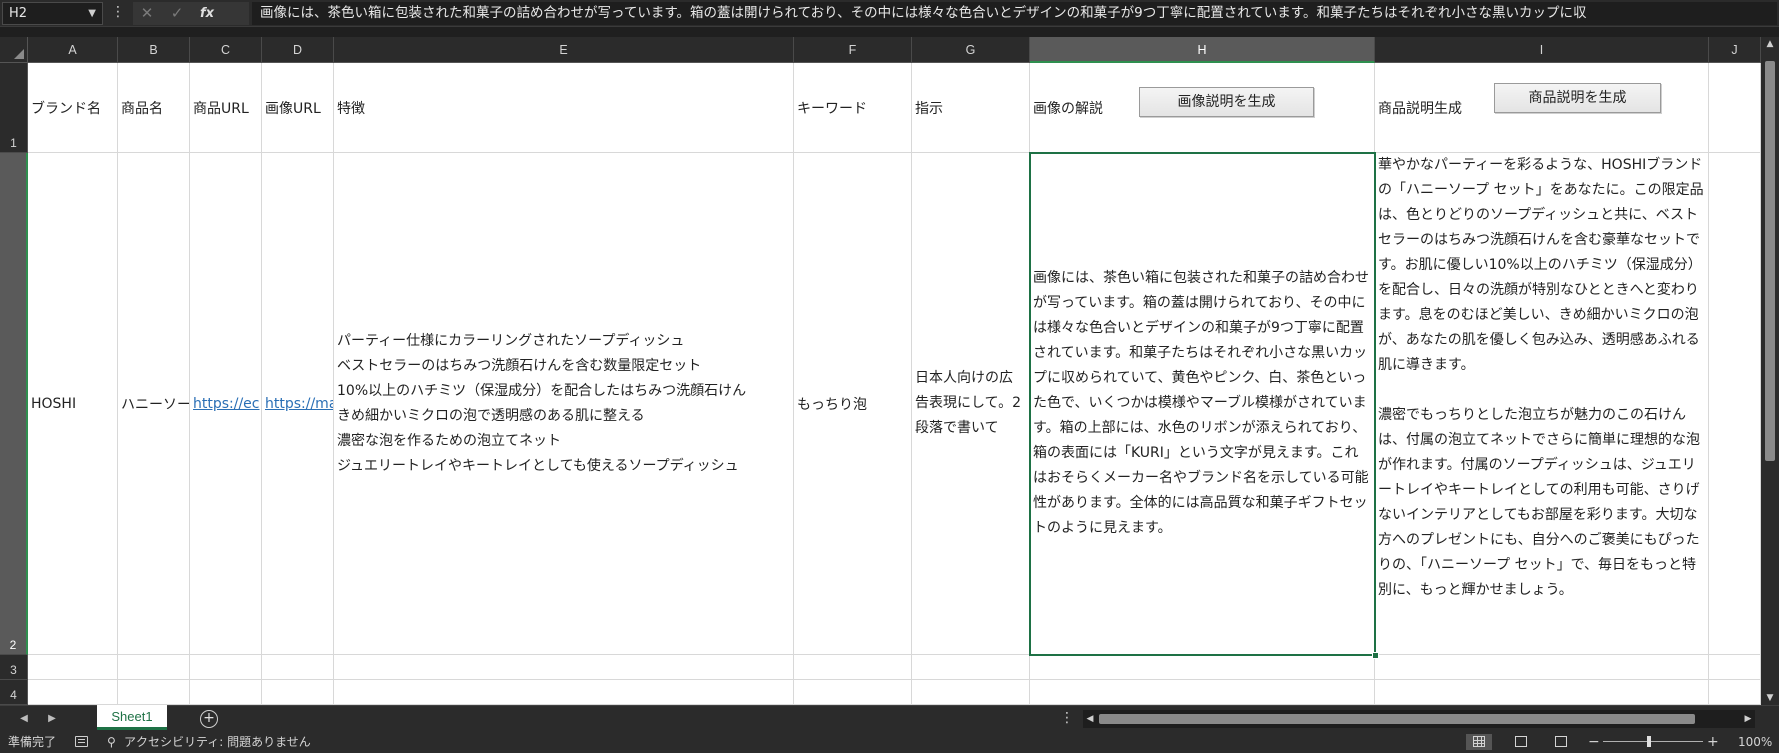 The height and width of the screenshot is (753, 1779). What do you see at coordinates (971, 404) in the screenshot?
I see `cell-g2: 日本人向けの広告表現にして。2段落で書いて` at bounding box center [971, 404].